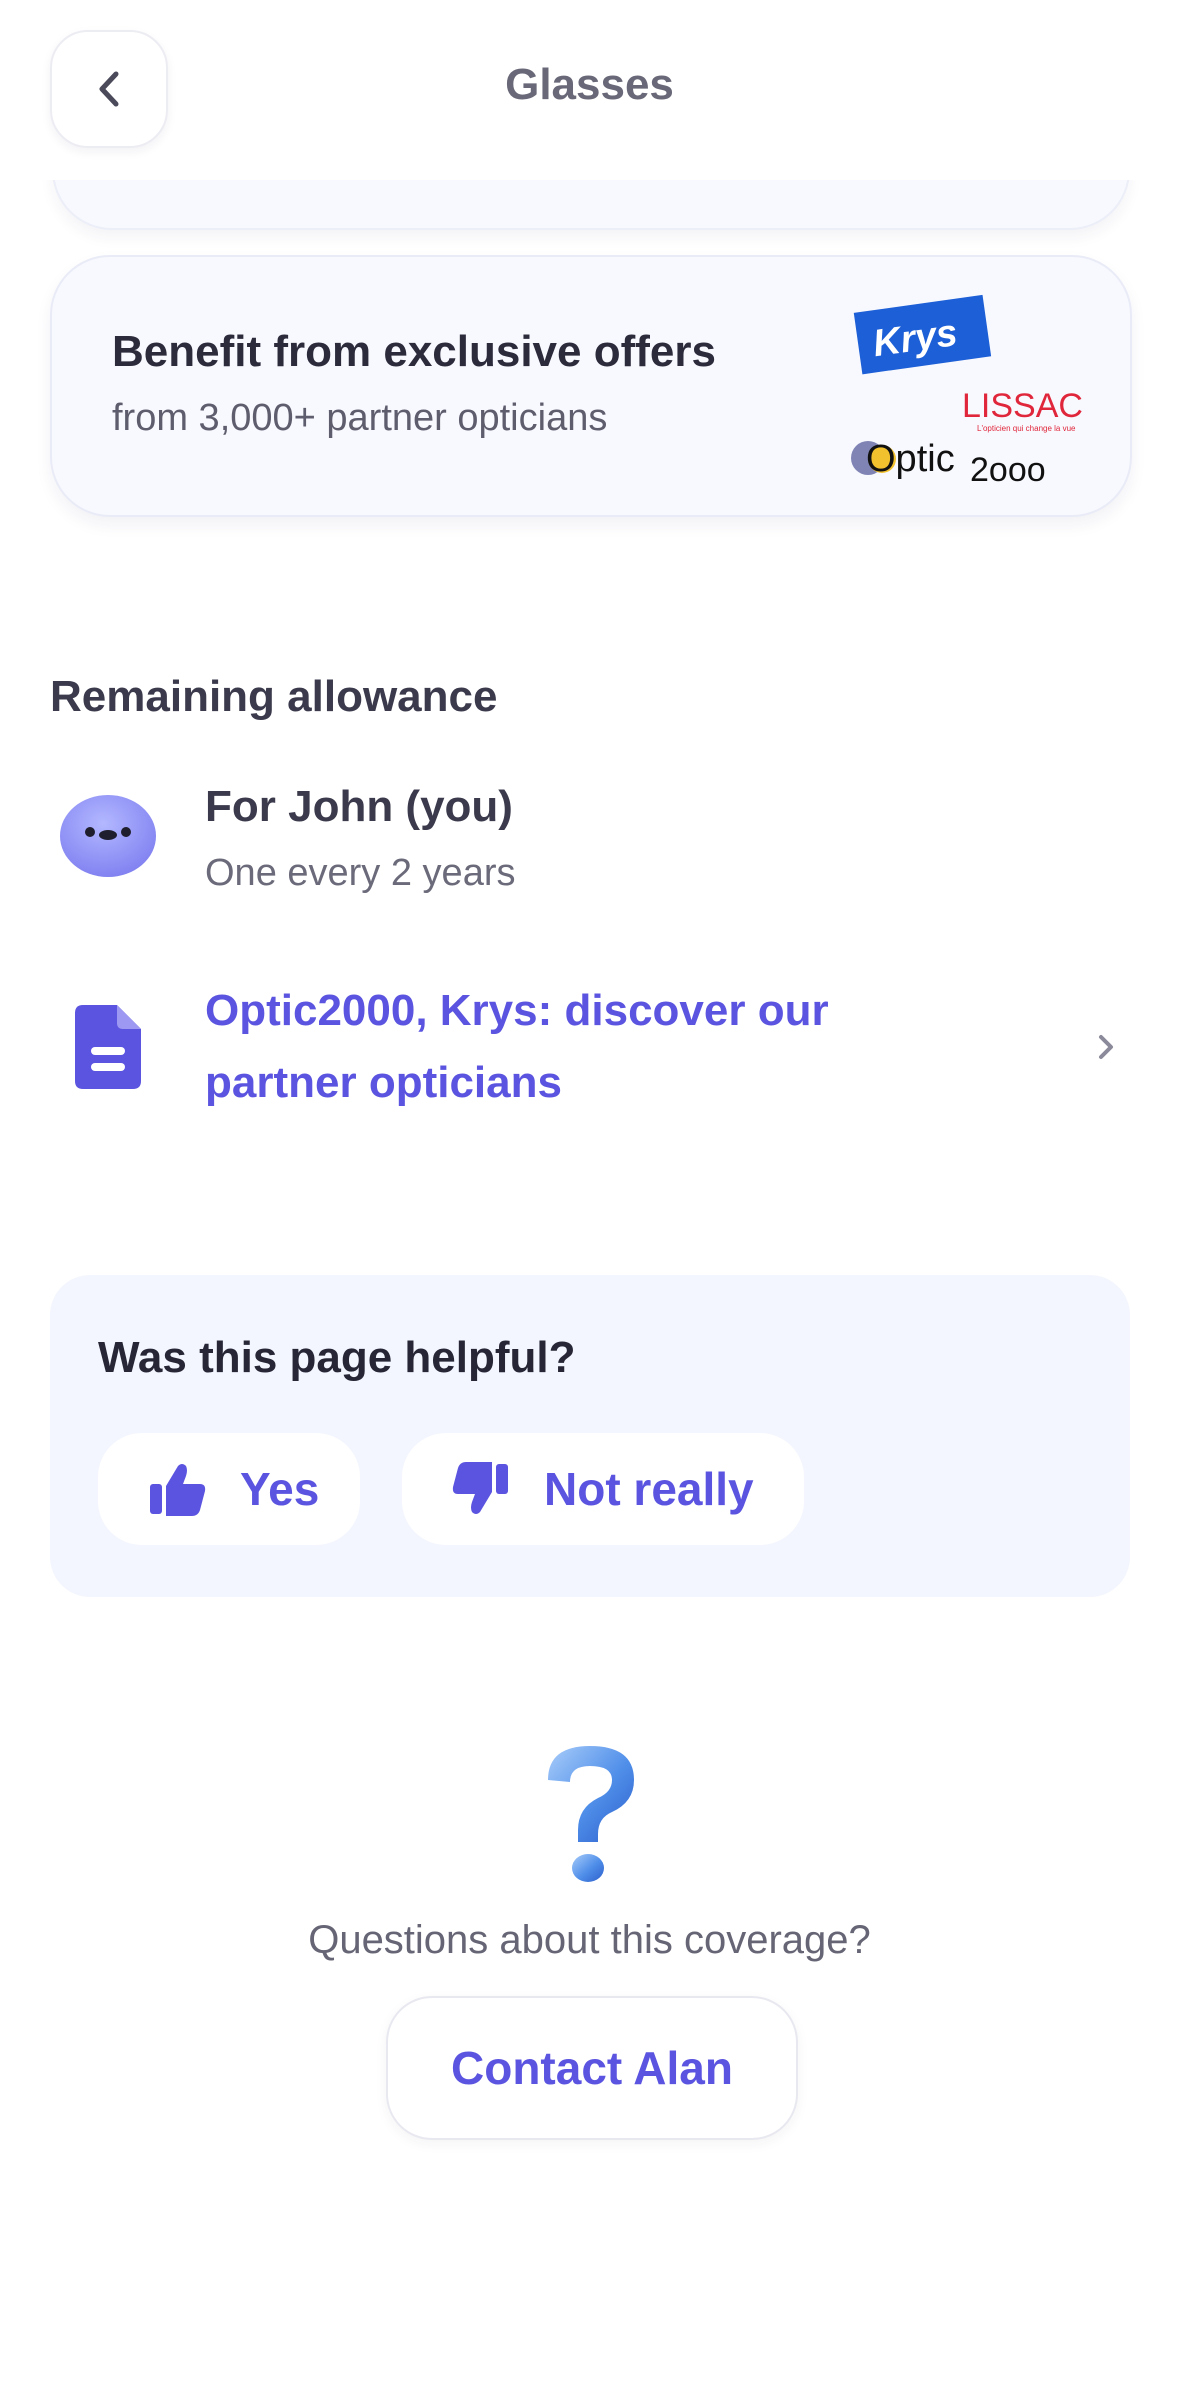  What do you see at coordinates (229, 1489) in the screenshot?
I see `yes-button: Yes` at bounding box center [229, 1489].